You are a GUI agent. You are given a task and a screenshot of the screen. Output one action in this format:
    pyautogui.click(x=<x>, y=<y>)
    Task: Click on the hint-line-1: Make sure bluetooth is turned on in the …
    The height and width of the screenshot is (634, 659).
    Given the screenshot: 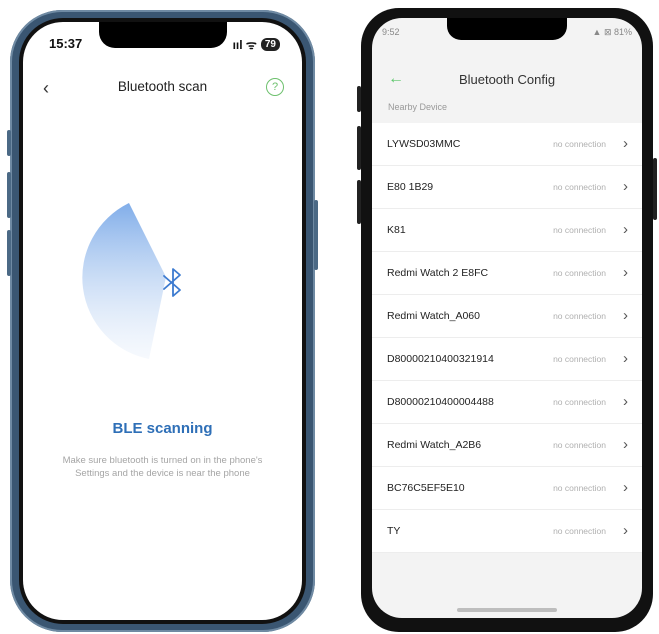 What is the action you would take?
    pyautogui.click(x=162, y=460)
    